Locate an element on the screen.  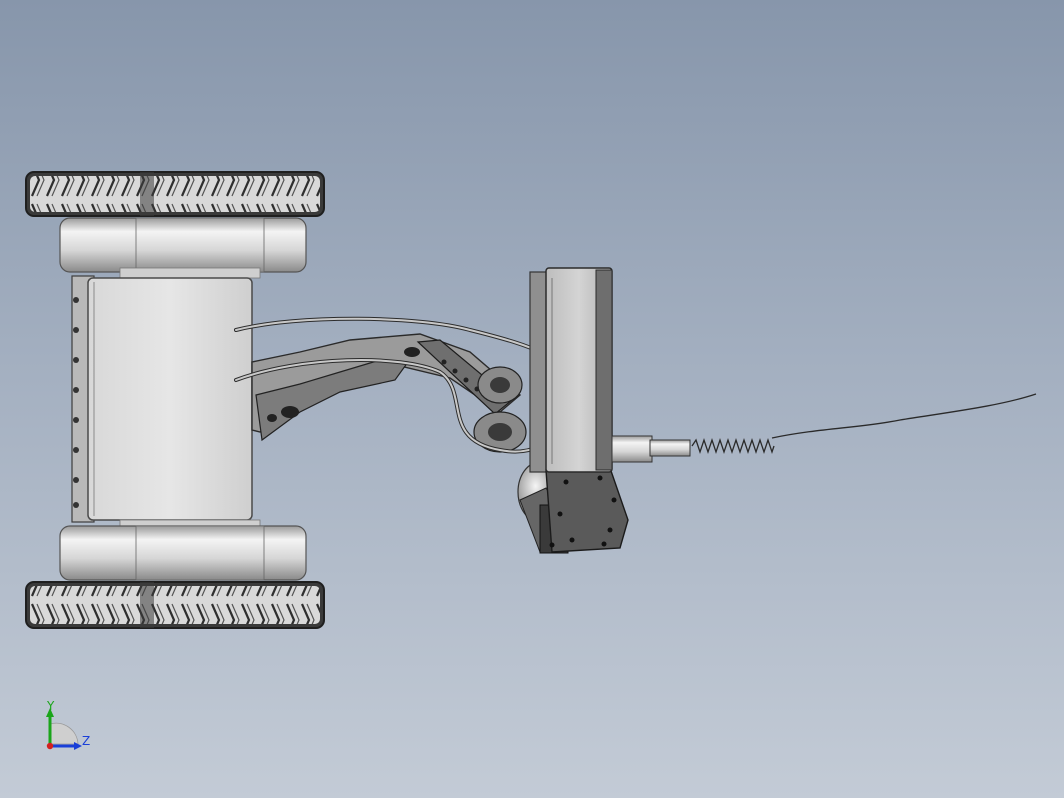
top-track-tread is located at coordinates (175, 194).